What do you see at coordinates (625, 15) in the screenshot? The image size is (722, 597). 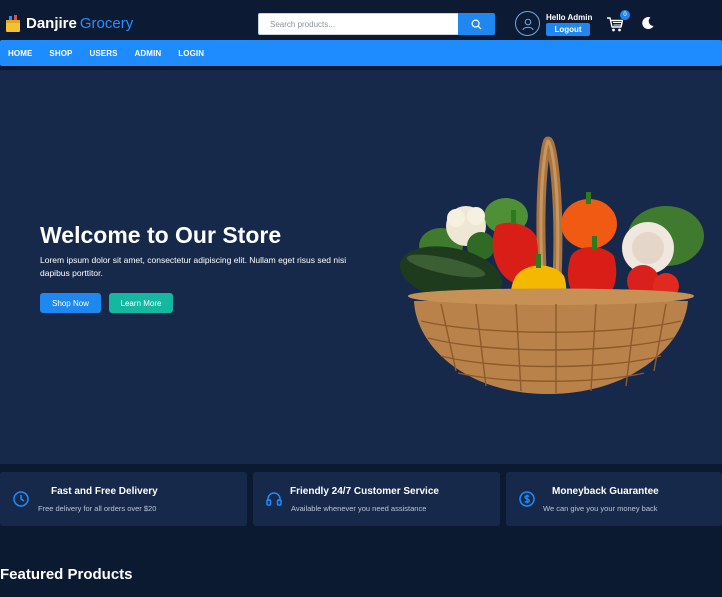 I see `cart-count-badge: 0` at bounding box center [625, 15].